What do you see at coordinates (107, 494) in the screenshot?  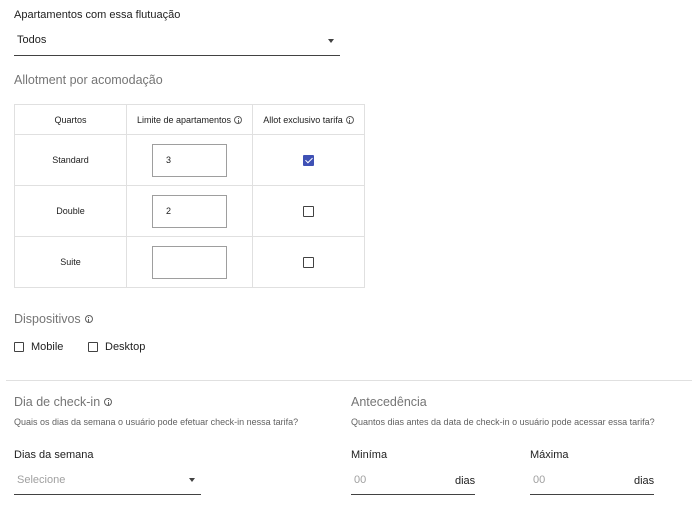 I see `dias-semana-underline` at bounding box center [107, 494].